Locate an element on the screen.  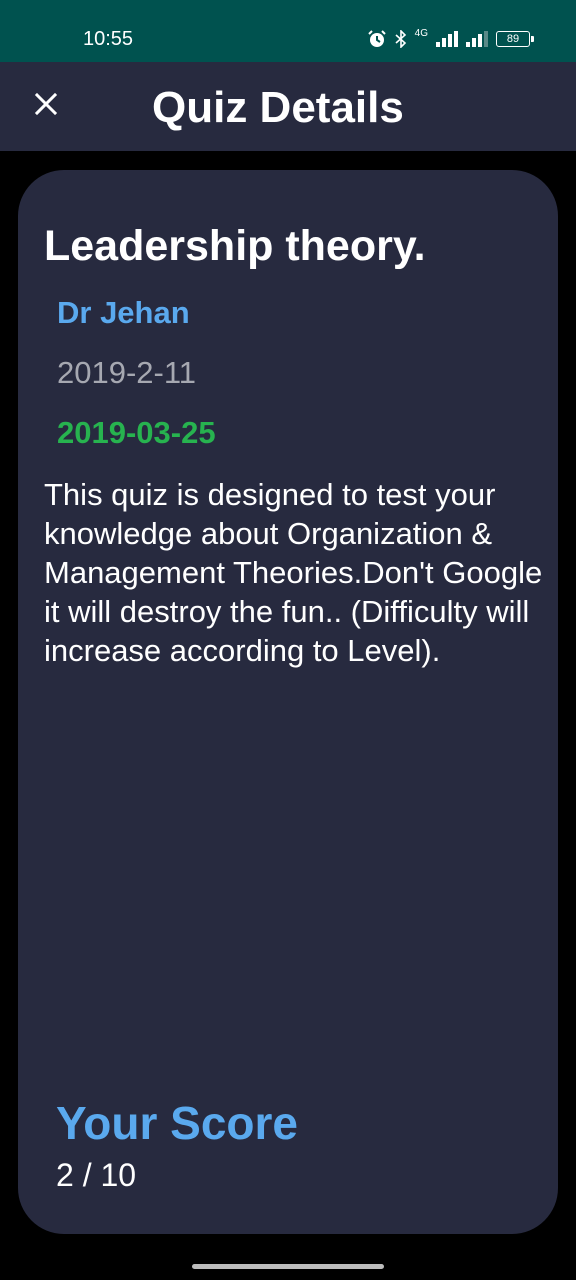
status-bar: 10:55 4G 89 is located at coordinates (288, 31).